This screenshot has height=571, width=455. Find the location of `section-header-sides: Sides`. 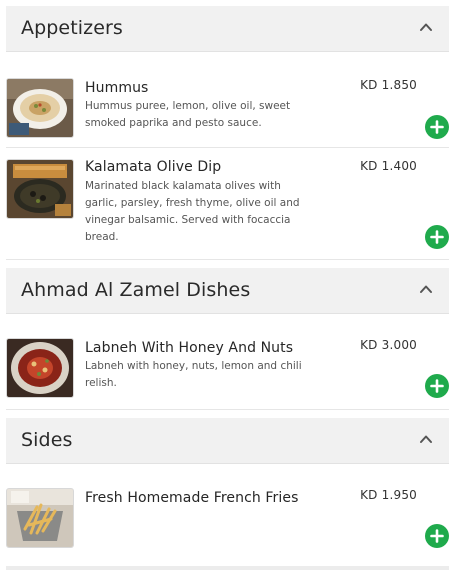

section-header-sides: Sides is located at coordinates (227, 441).